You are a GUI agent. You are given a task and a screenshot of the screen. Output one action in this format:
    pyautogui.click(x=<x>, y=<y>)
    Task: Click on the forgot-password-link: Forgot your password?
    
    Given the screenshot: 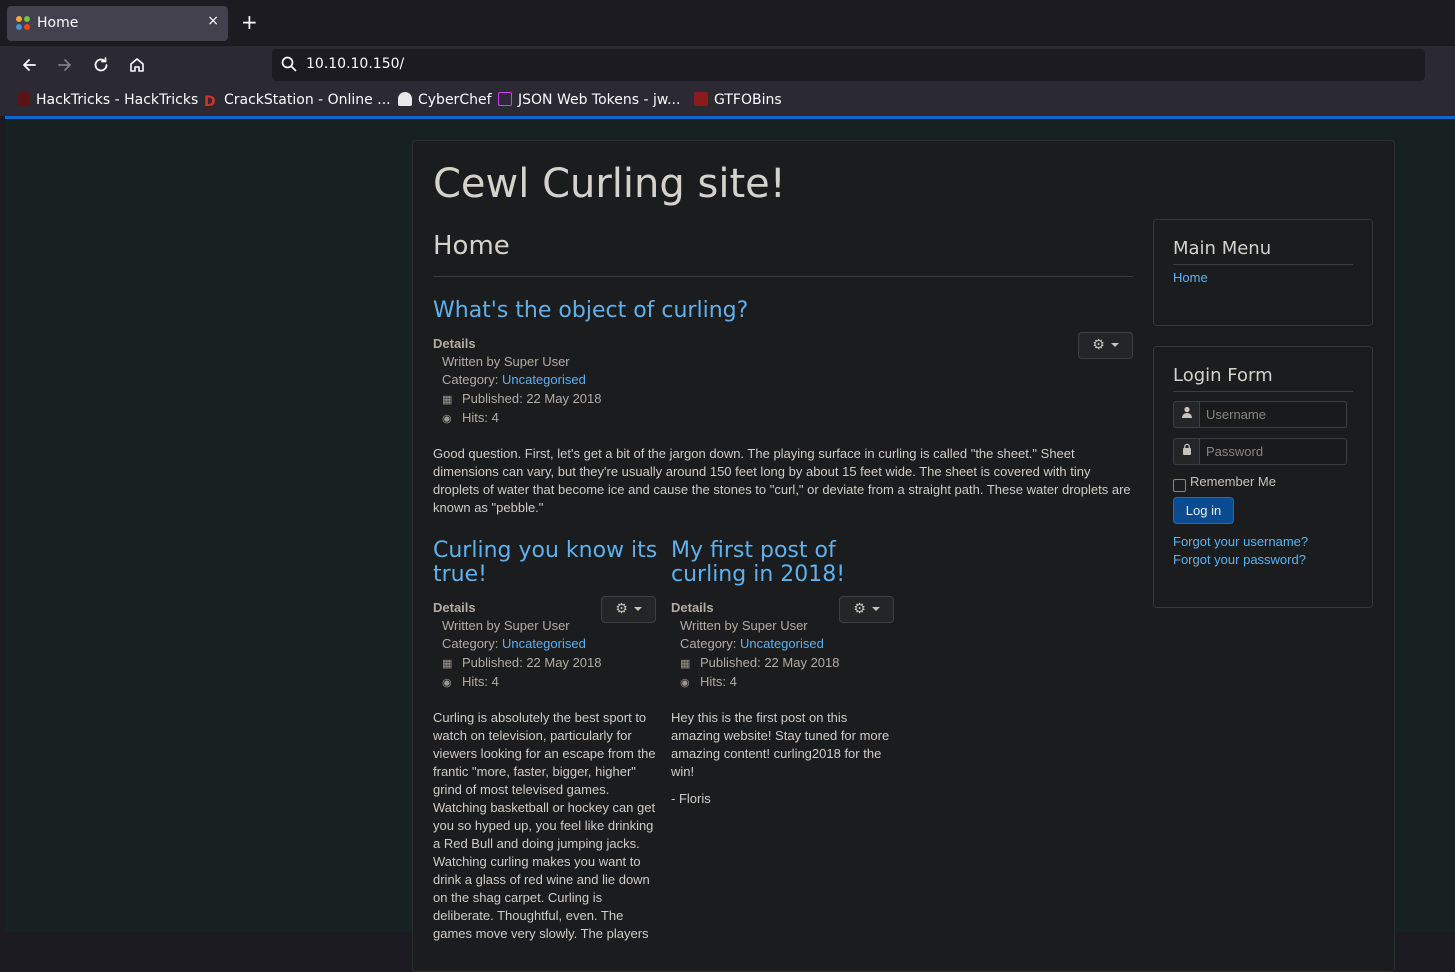 What is the action you would take?
    pyautogui.click(x=1239, y=559)
    